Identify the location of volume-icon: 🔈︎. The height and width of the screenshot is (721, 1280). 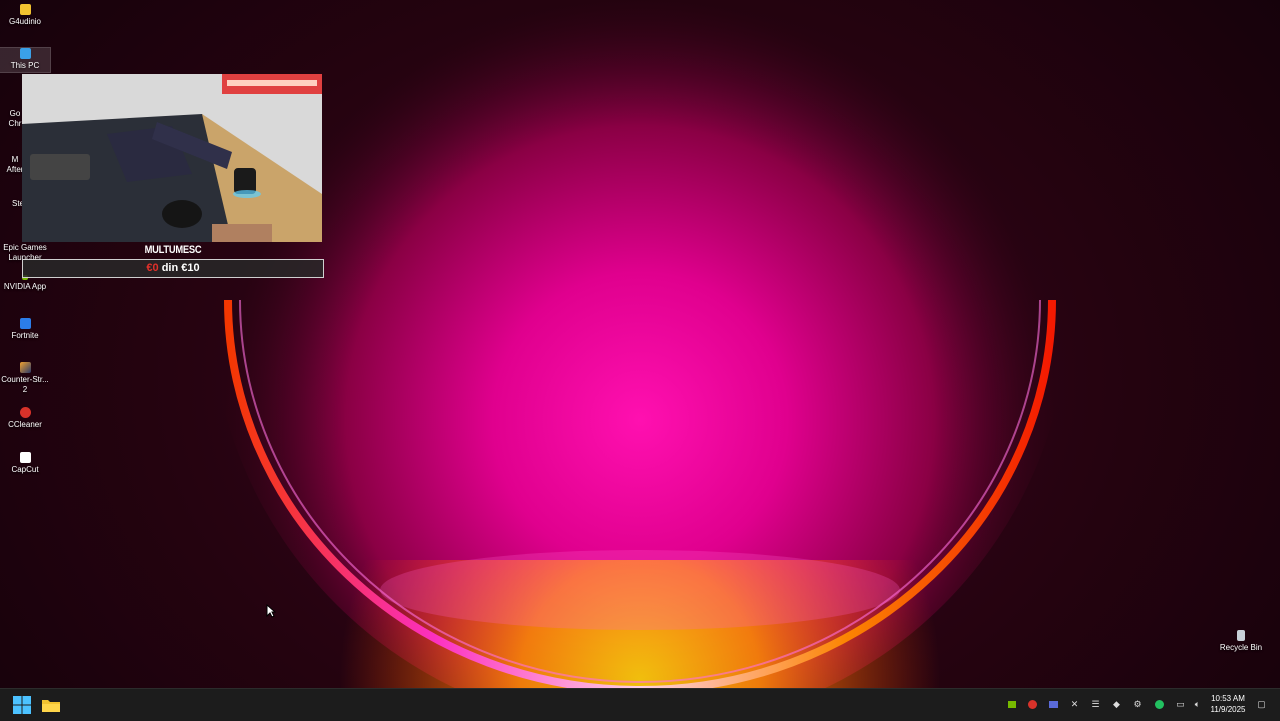
(1197, 704).